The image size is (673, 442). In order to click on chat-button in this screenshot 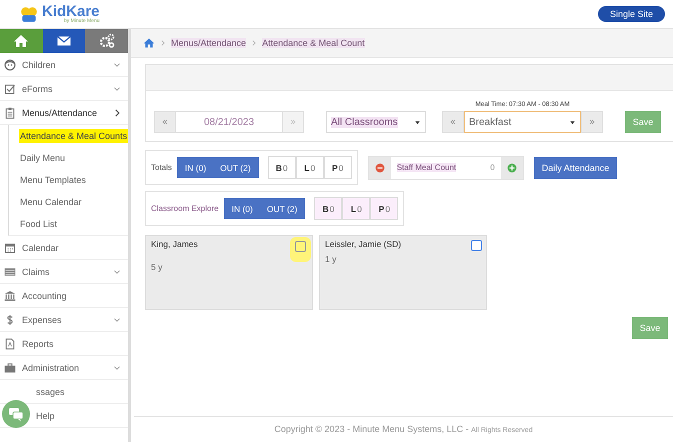, I will do `click(16, 414)`.